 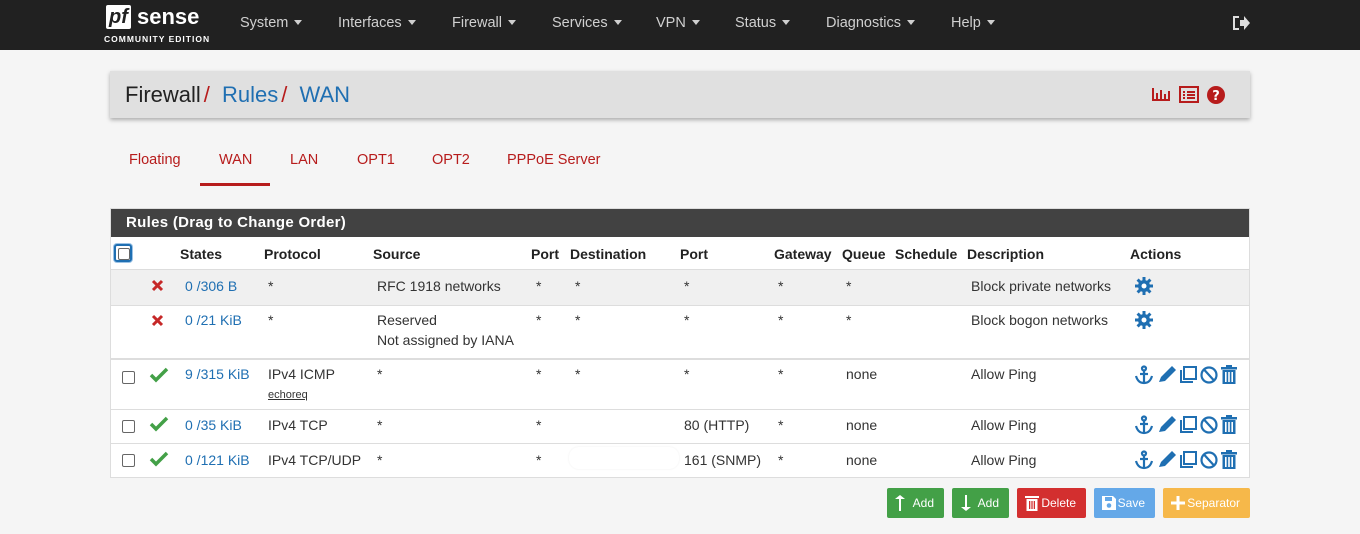 I want to click on separator-button: Separator, so click(x=1206, y=503).